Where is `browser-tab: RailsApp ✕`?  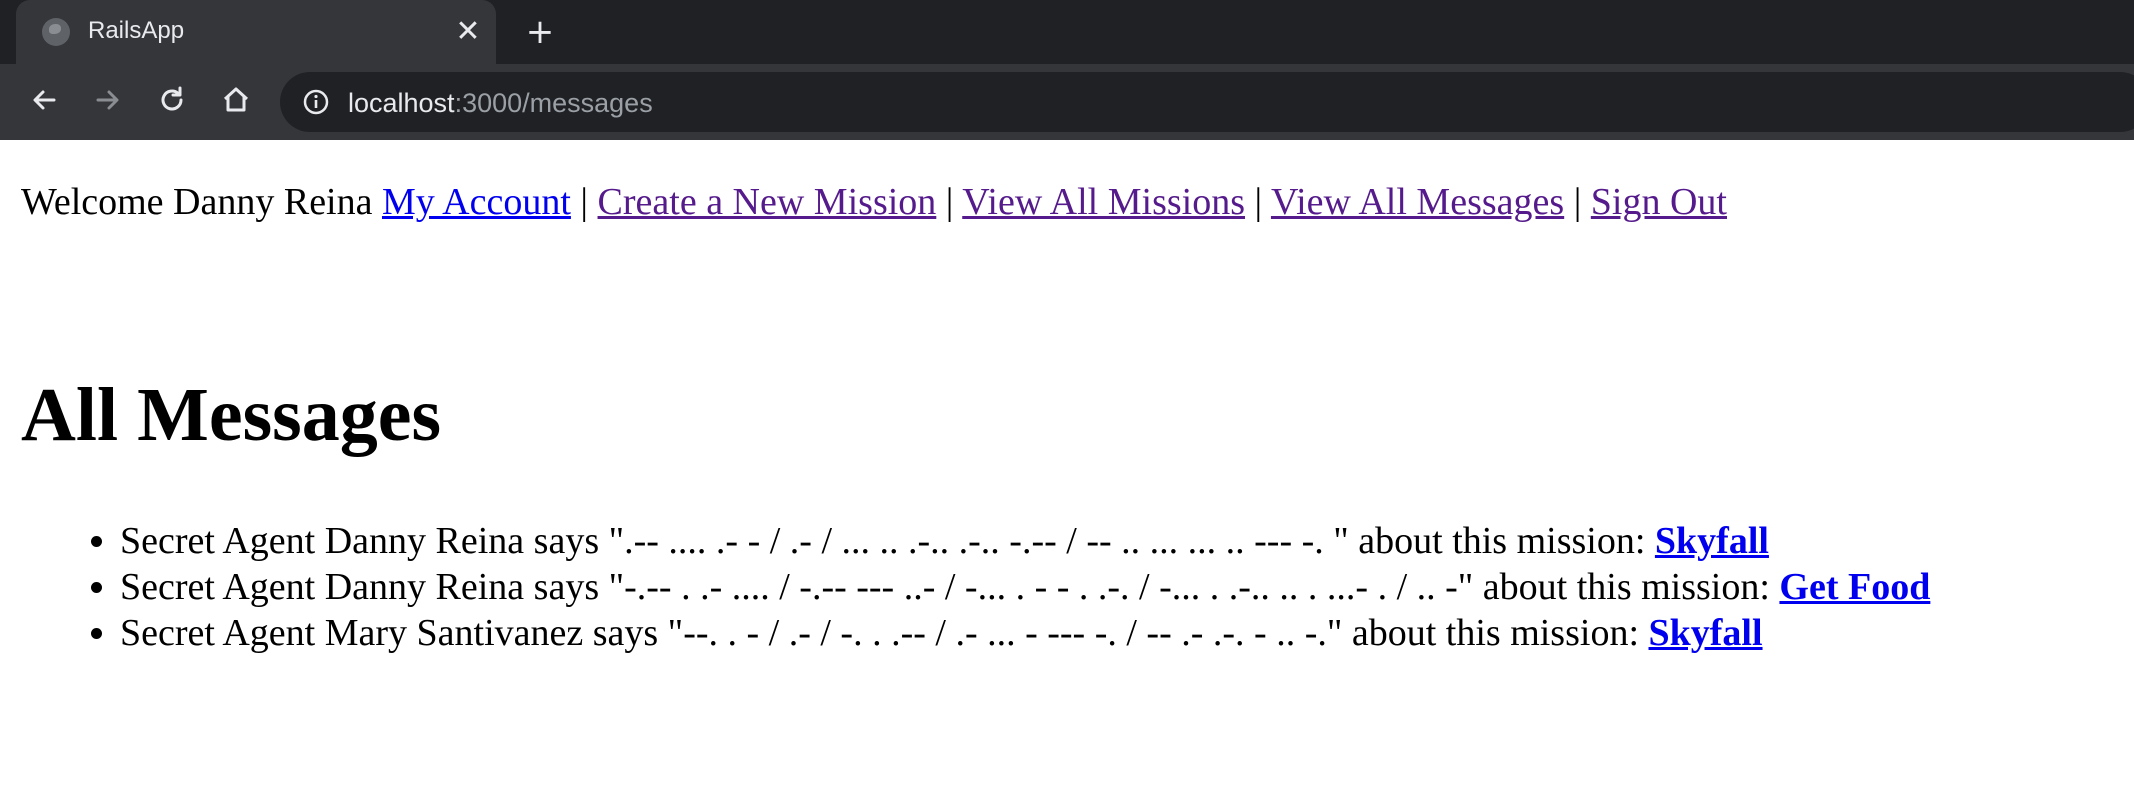 browser-tab: RailsApp ✕ is located at coordinates (256, 32).